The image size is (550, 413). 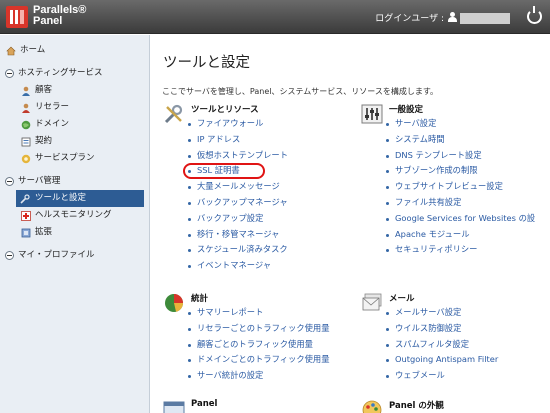 What do you see at coordinates (406, 110) in the screenshot?
I see `group-title: 一般設定` at bounding box center [406, 110].